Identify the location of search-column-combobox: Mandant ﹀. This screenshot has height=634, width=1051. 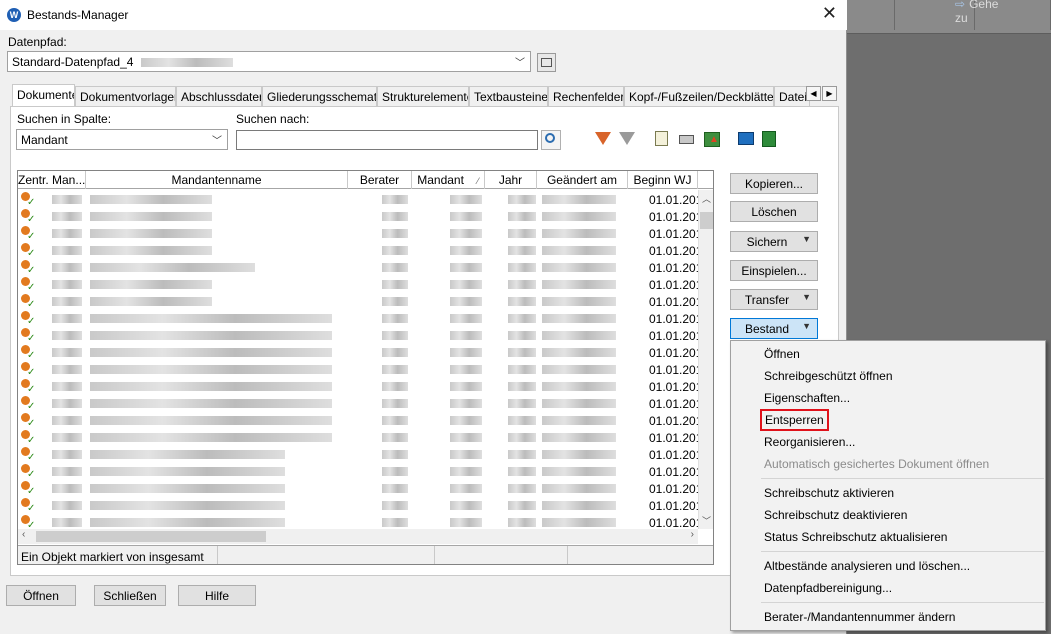
(122, 139).